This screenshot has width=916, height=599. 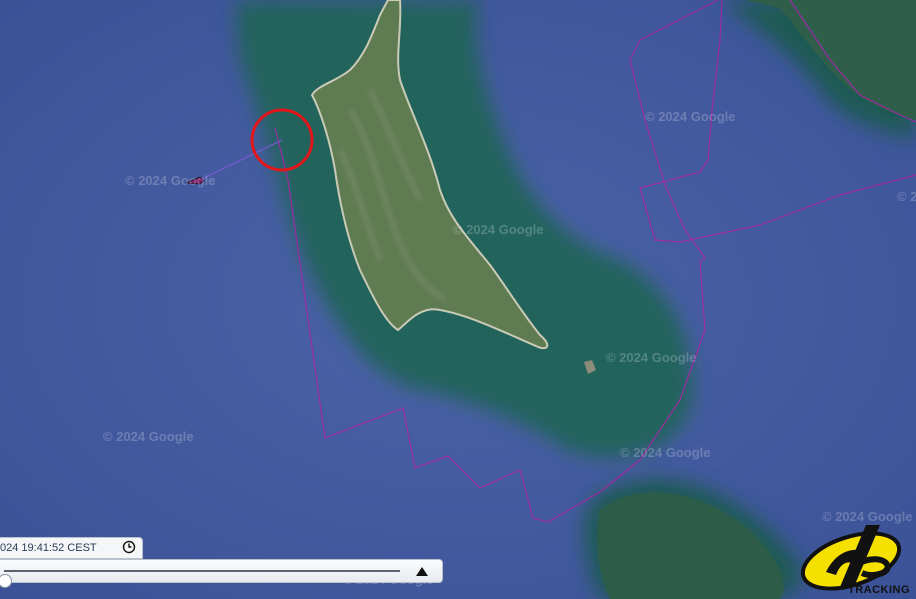 I want to click on timestamp-panel: 024 19:41:52 CEST, so click(x=71, y=548).